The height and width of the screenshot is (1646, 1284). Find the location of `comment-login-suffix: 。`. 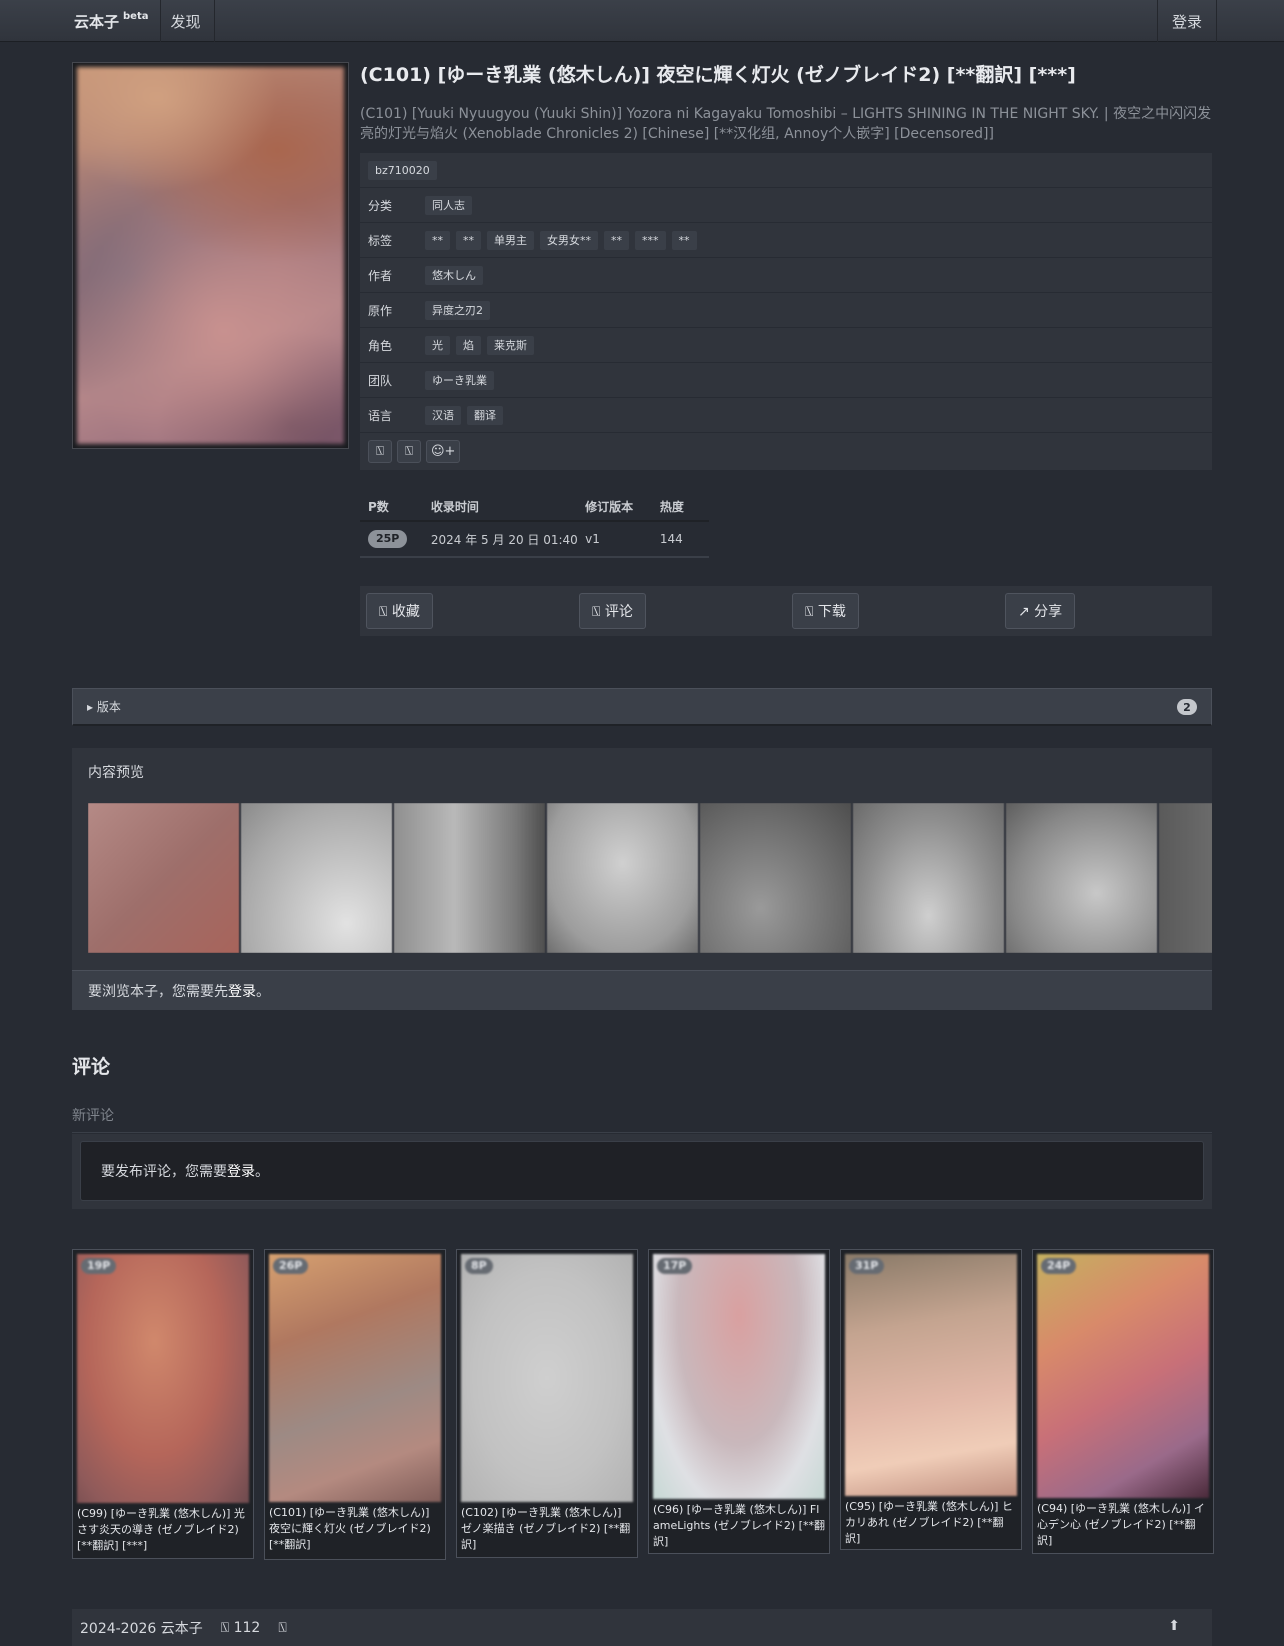

comment-login-suffix: 。 is located at coordinates (262, 1172).